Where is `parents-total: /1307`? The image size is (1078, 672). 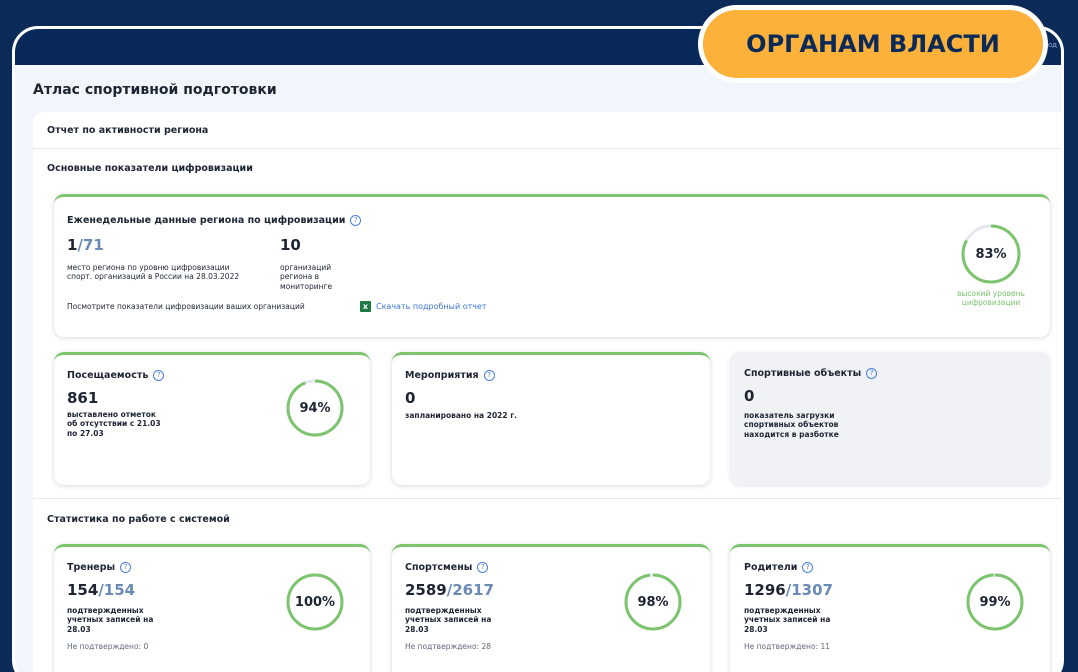 parents-total: /1307 is located at coordinates (809, 590).